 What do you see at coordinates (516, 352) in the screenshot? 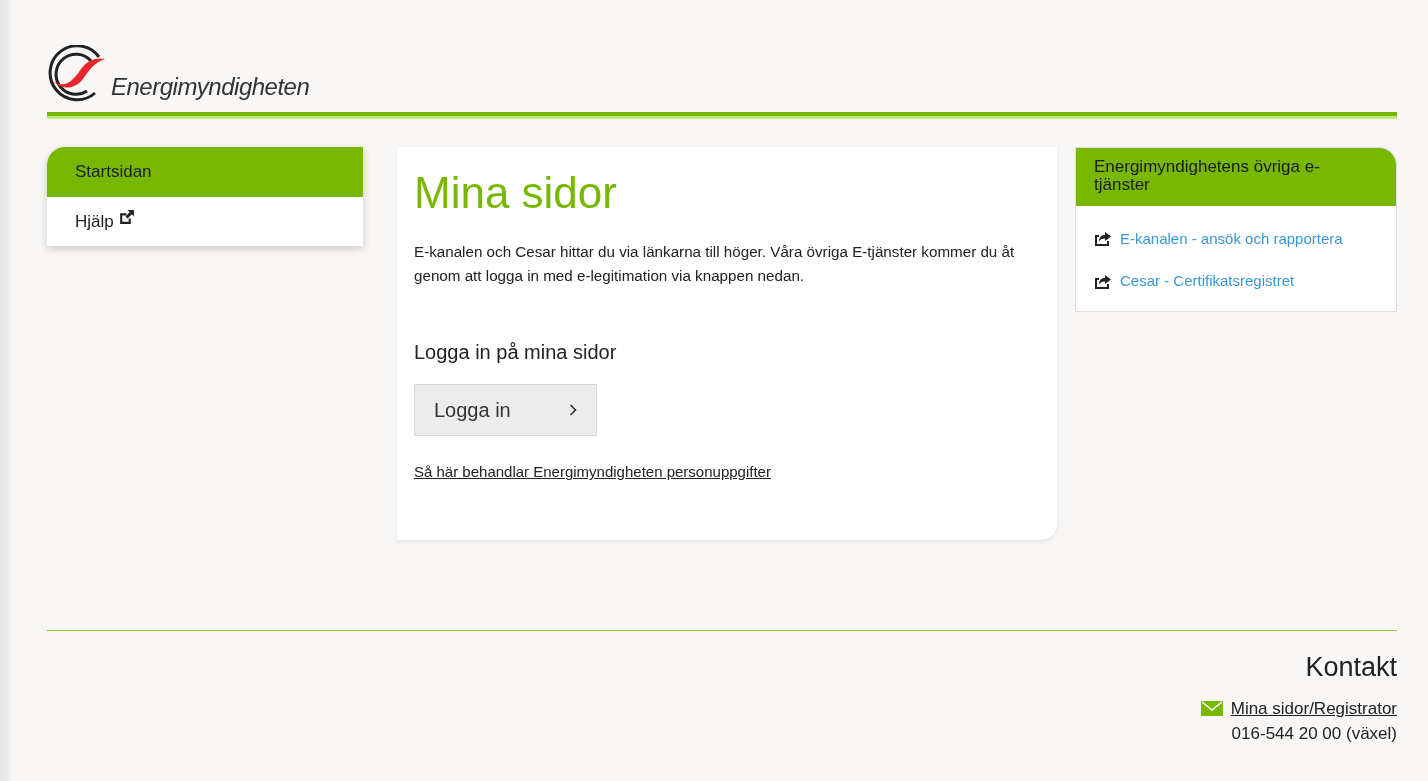
I see `section-heading: Logga in på mina sidor` at bounding box center [516, 352].